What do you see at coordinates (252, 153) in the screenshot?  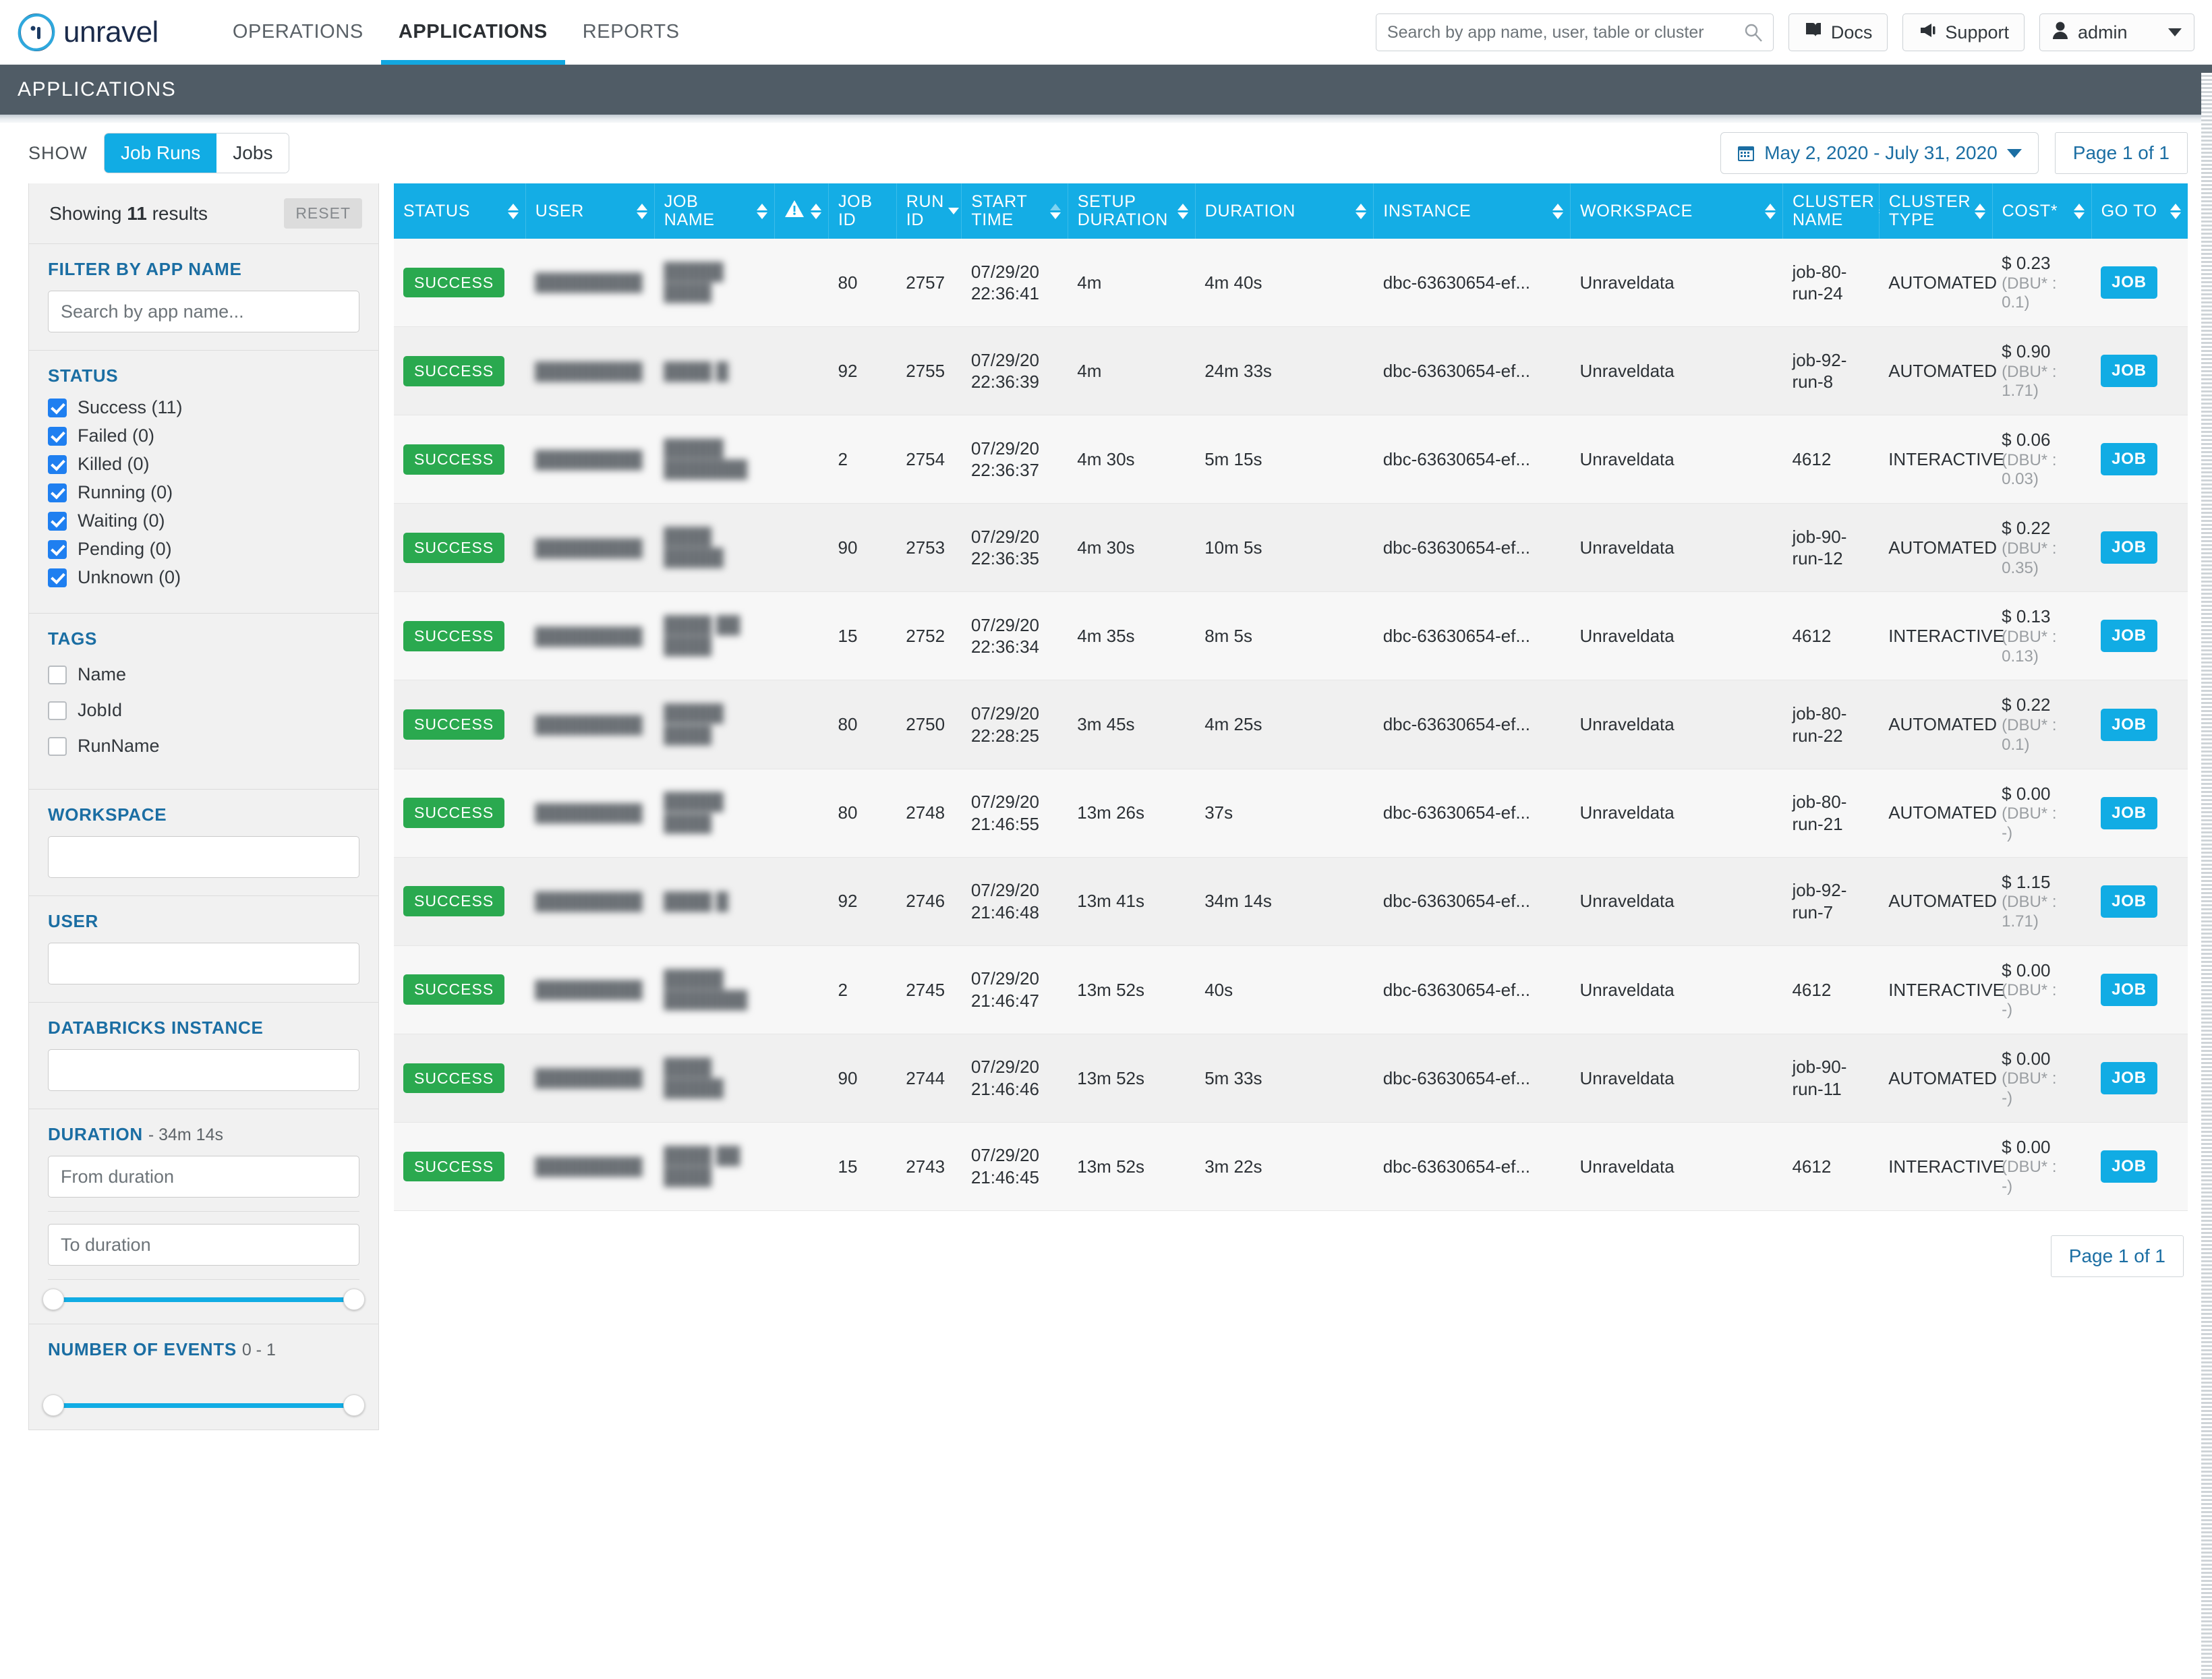 I see `toggle-jobs: Jobs` at bounding box center [252, 153].